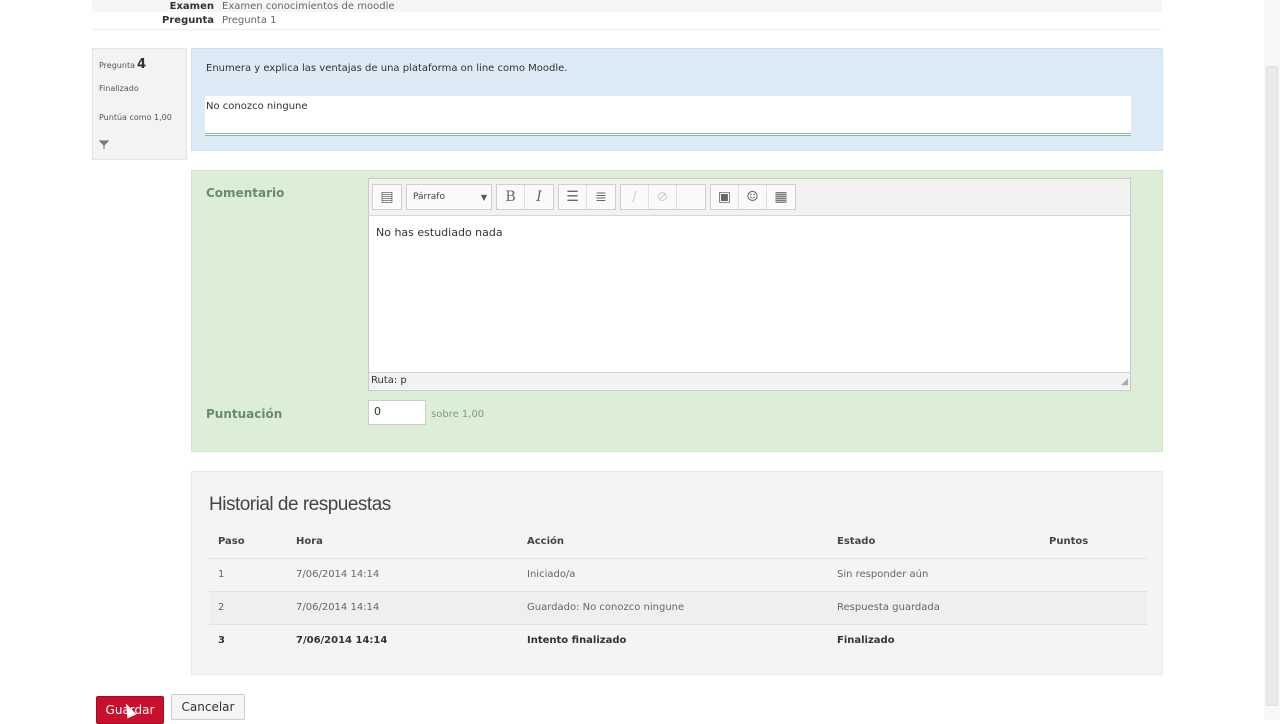 The height and width of the screenshot is (724, 1280). What do you see at coordinates (749, 294) in the screenshot?
I see `comment-text-area: No has estudiado nada` at bounding box center [749, 294].